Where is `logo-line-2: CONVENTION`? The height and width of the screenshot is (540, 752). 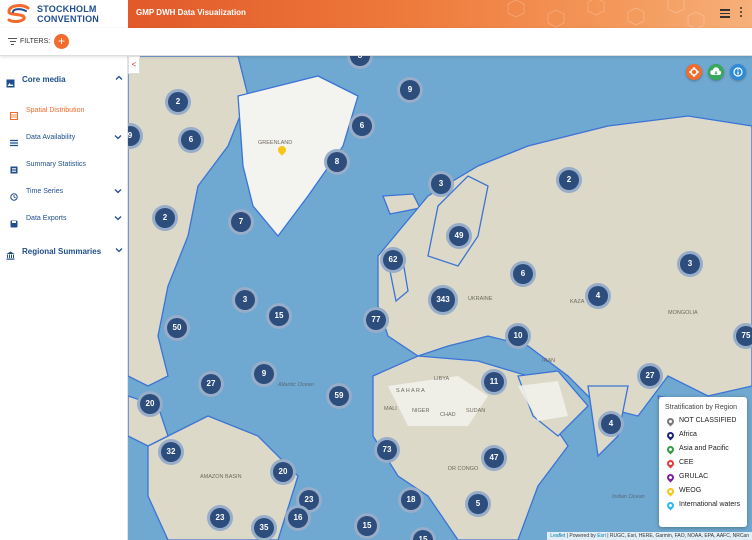
logo-line-2: CONVENTION is located at coordinates (68, 19).